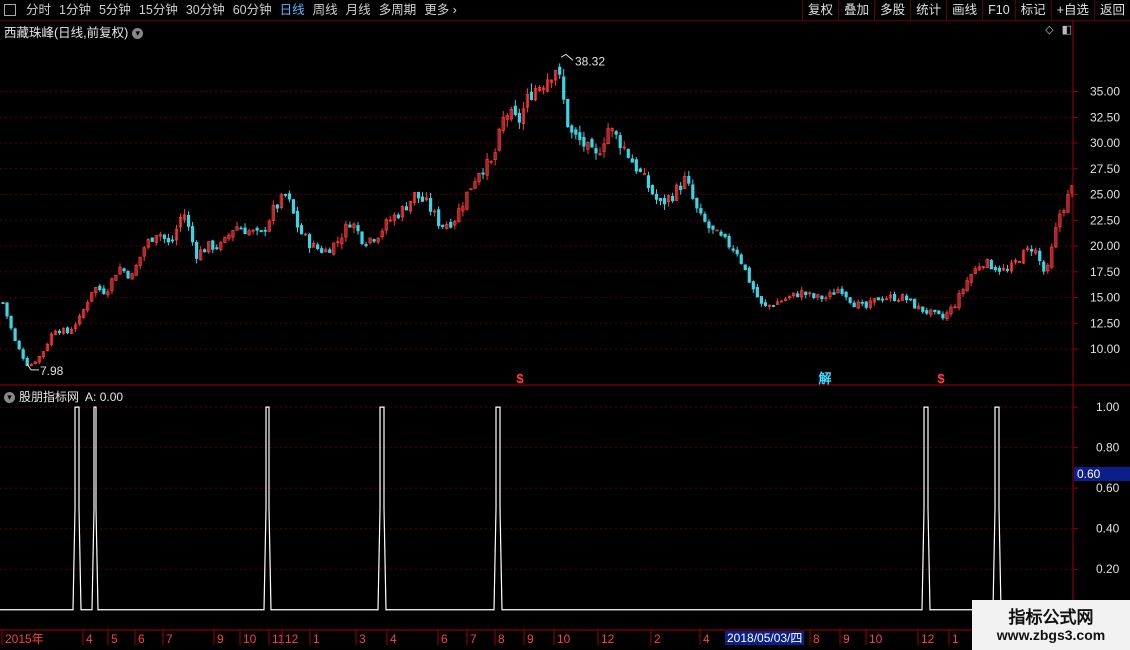 The width and height of the screenshot is (1130, 650). What do you see at coordinates (358, 10) in the screenshot?
I see `period-tab: 月线` at bounding box center [358, 10].